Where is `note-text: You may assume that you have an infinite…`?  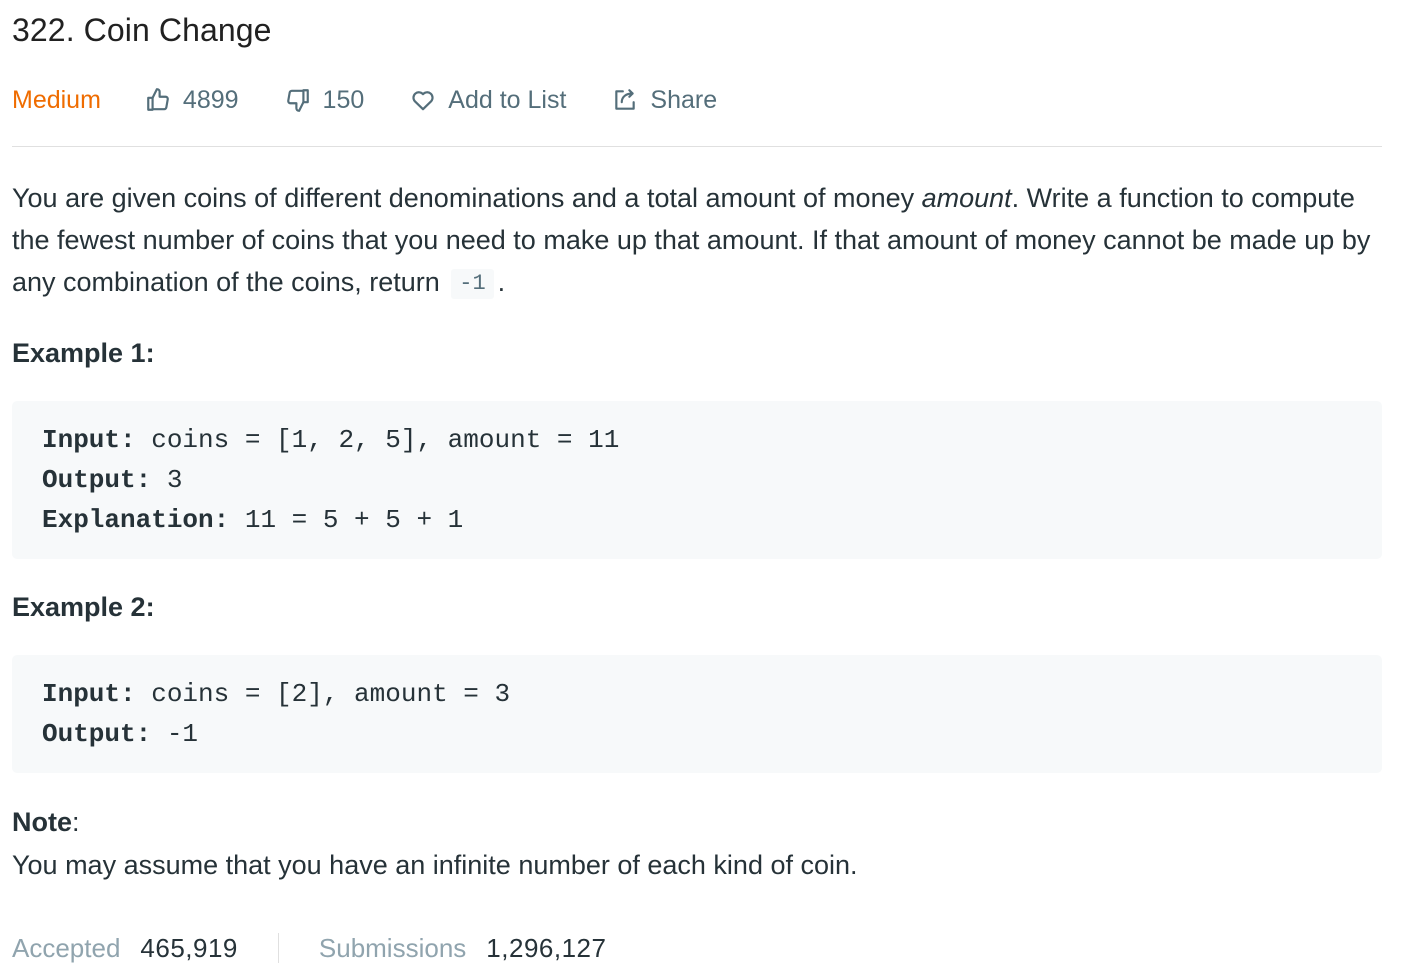 note-text: You may assume that you have an infinite… is located at coordinates (435, 865).